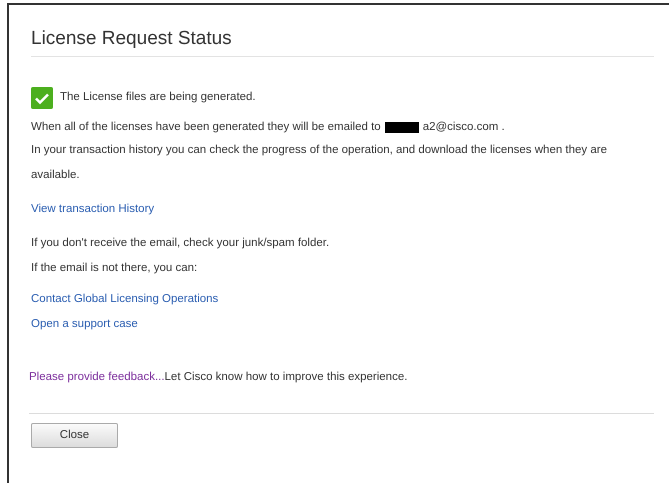 The width and height of the screenshot is (669, 483). I want to click on history-notice: In your transaction history you can check the progress of the operation, and download the licenses when they are available., so click(319, 163).